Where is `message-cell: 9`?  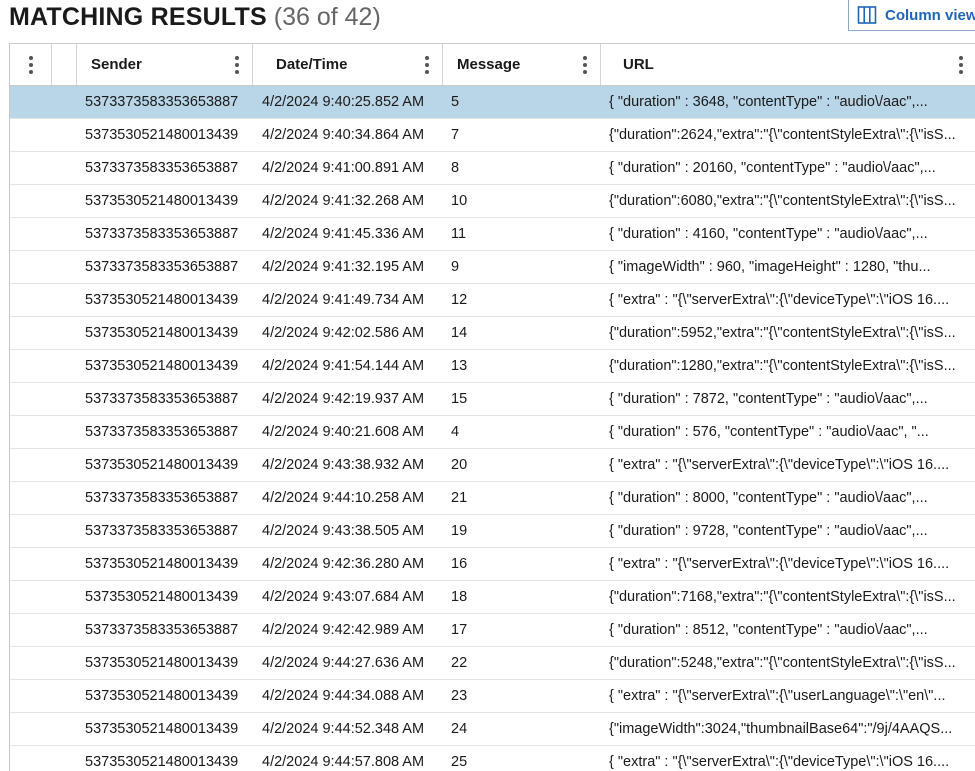 message-cell: 9 is located at coordinates (522, 267).